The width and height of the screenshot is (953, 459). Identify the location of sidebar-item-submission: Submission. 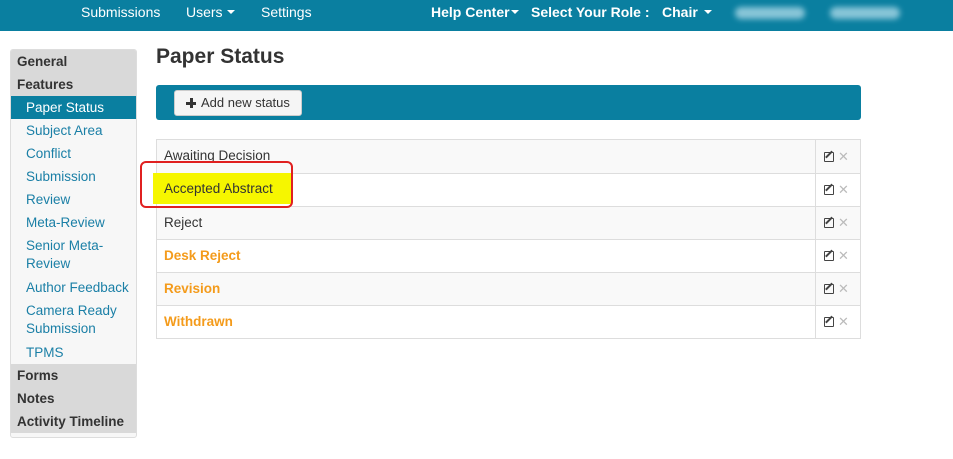
(73, 176).